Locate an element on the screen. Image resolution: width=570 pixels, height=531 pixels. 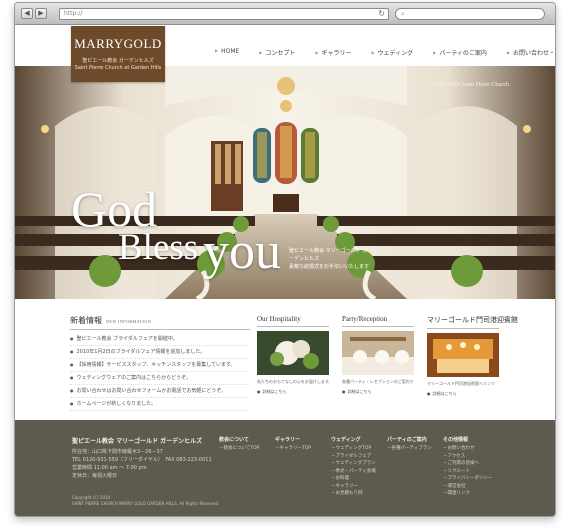
footer-link: －運営会社 is located at coordinates (468, 487).